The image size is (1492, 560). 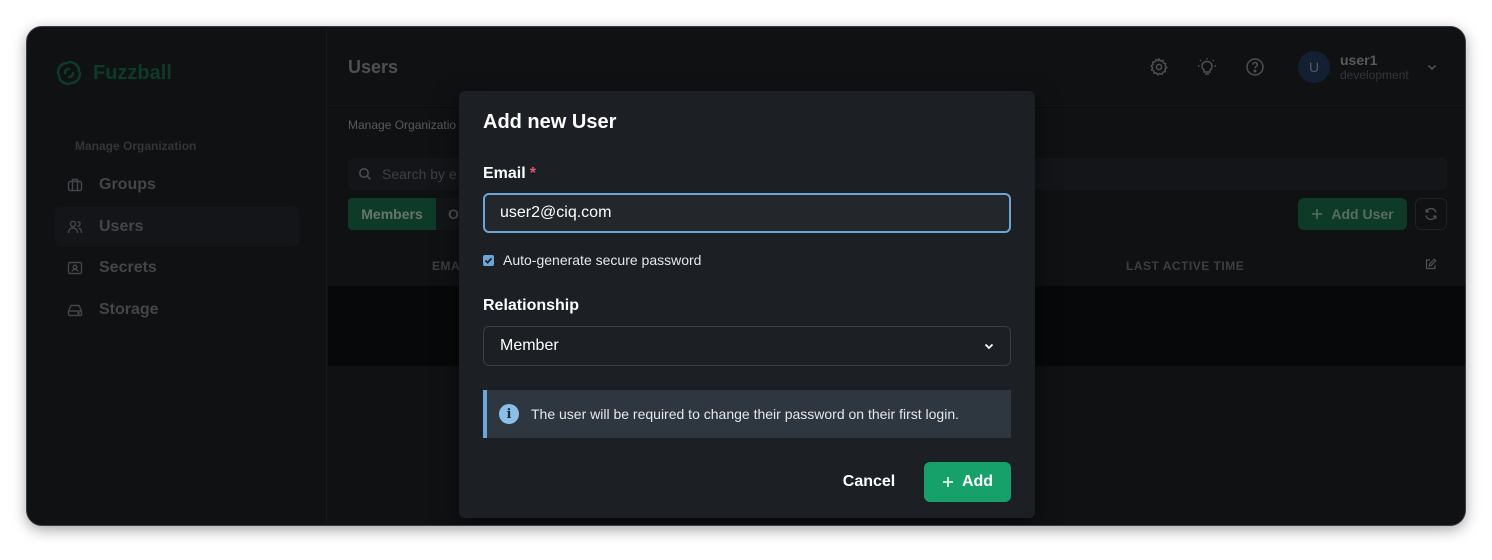 What do you see at coordinates (529, 345) in the screenshot?
I see `relationship-value: Member` at bounding box center [529, 345].